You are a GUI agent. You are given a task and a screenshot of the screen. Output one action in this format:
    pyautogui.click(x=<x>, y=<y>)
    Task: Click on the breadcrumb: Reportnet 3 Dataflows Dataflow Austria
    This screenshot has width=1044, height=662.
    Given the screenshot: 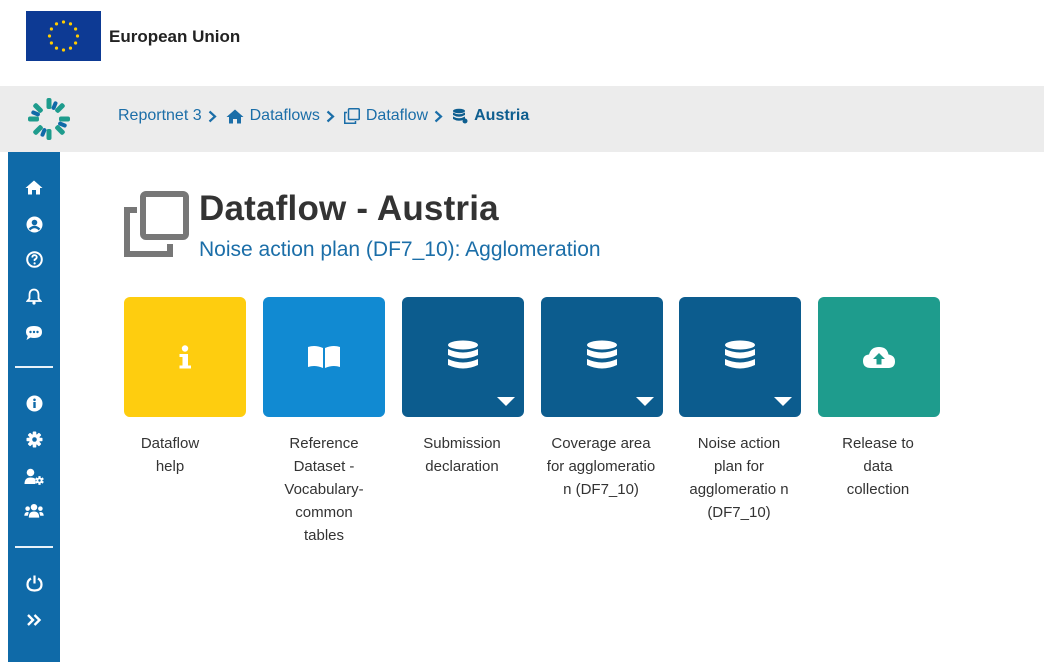 What is the action you would take?
    pyautogui.click(x=323, y=116)
    